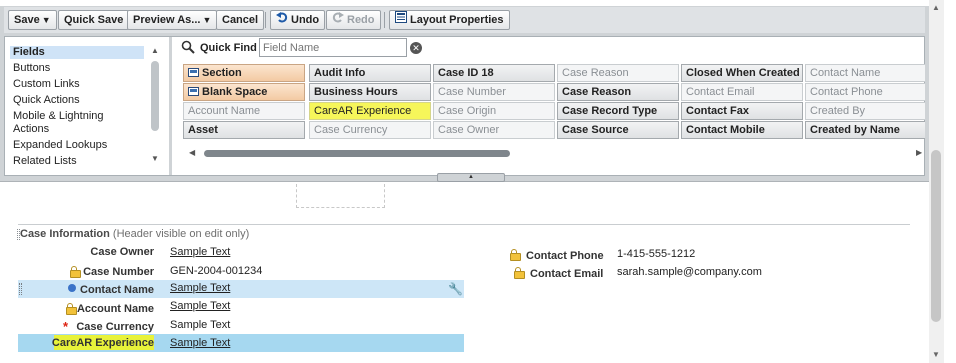 The height and width of the screenshot is (363, 956). I want to click on palette-field-used: Contact Name, so click(865, 73).